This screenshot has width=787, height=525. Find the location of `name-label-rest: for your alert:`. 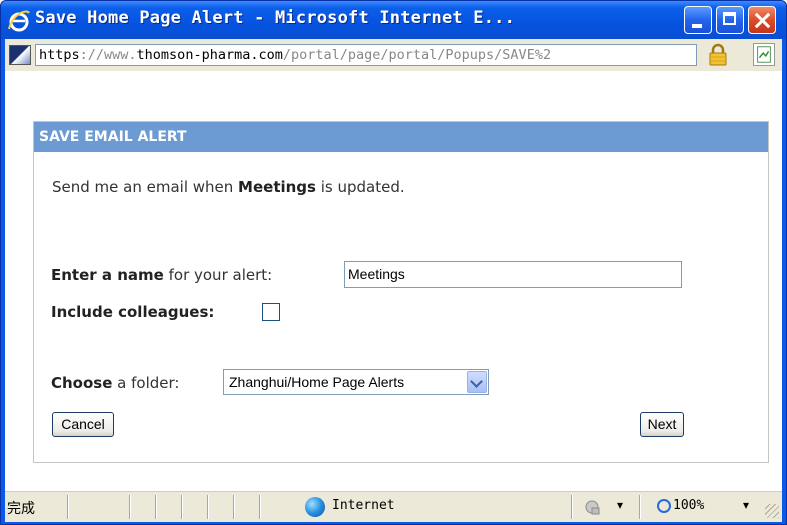

name-label-rest: for your alert: is located at coordinates (218, 275).